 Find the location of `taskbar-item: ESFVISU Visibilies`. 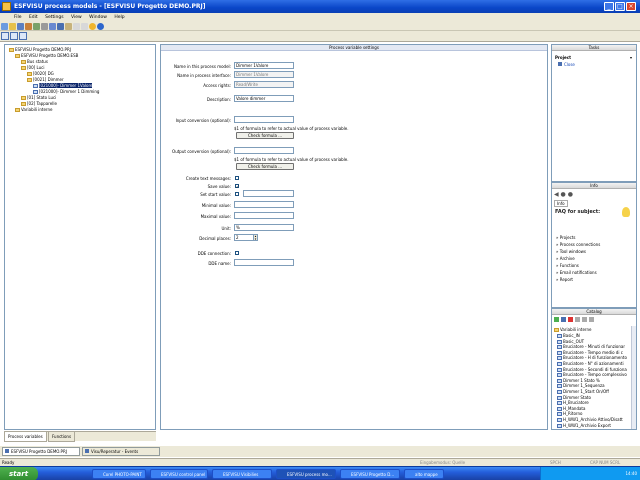

taskbar-item: ESFVISU Visibilies is located at coordinates (242, 474).